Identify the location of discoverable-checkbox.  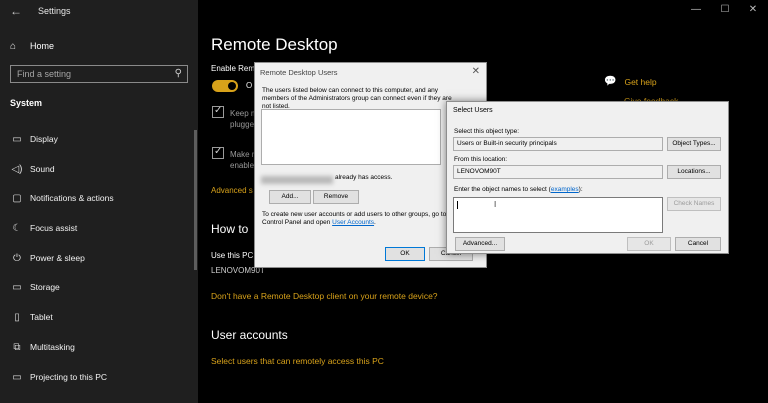
(218, 152).